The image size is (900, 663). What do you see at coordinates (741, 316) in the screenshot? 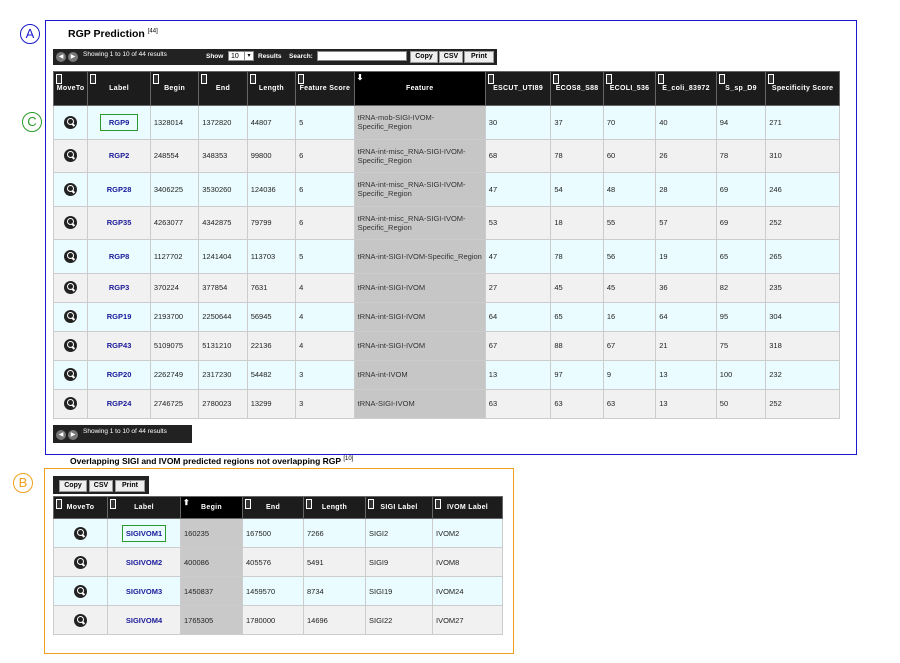
I see `table-cell: 95` at bounding box center [741, 316].